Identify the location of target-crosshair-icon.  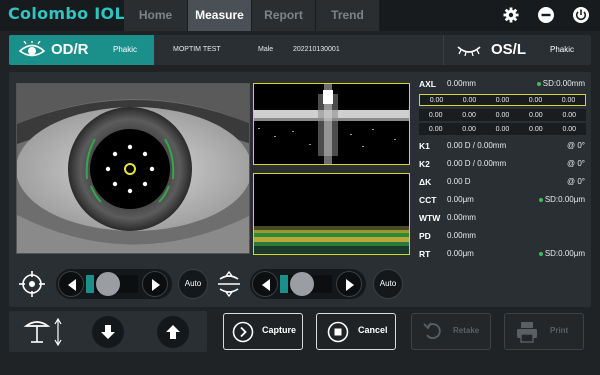
(32, 284).